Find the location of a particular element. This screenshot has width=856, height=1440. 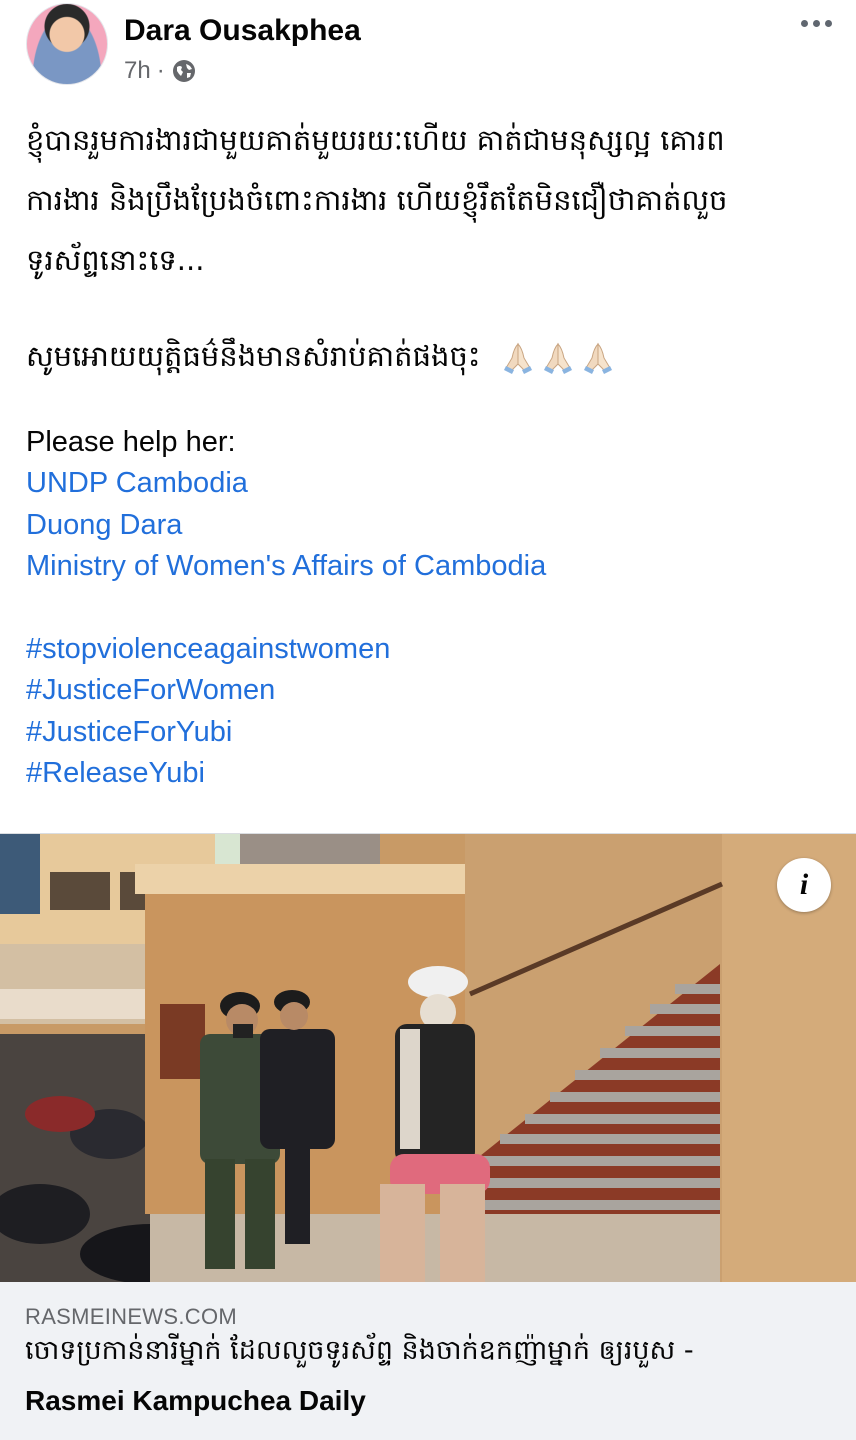

mention-ministry-womens-affairs: Ministry of Women's Affairs of Cambodia is located at coordinates (426, 567).